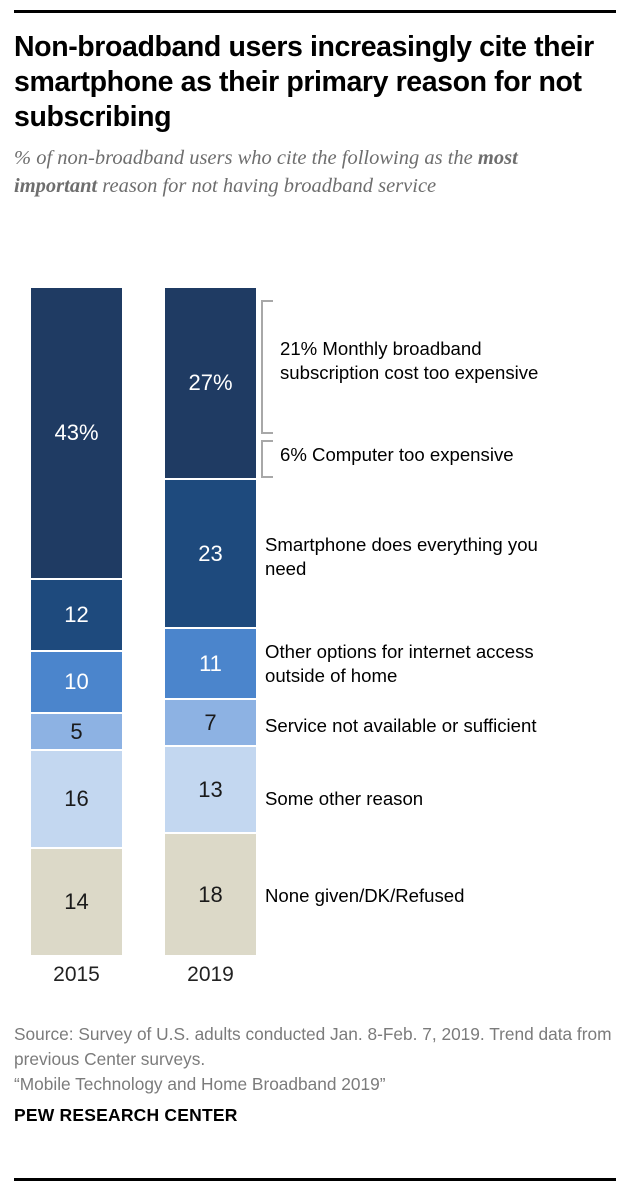 The image size is (630, 1198). I want to click on bar-segment-smartphone-2019: 23, so click(210, 553).